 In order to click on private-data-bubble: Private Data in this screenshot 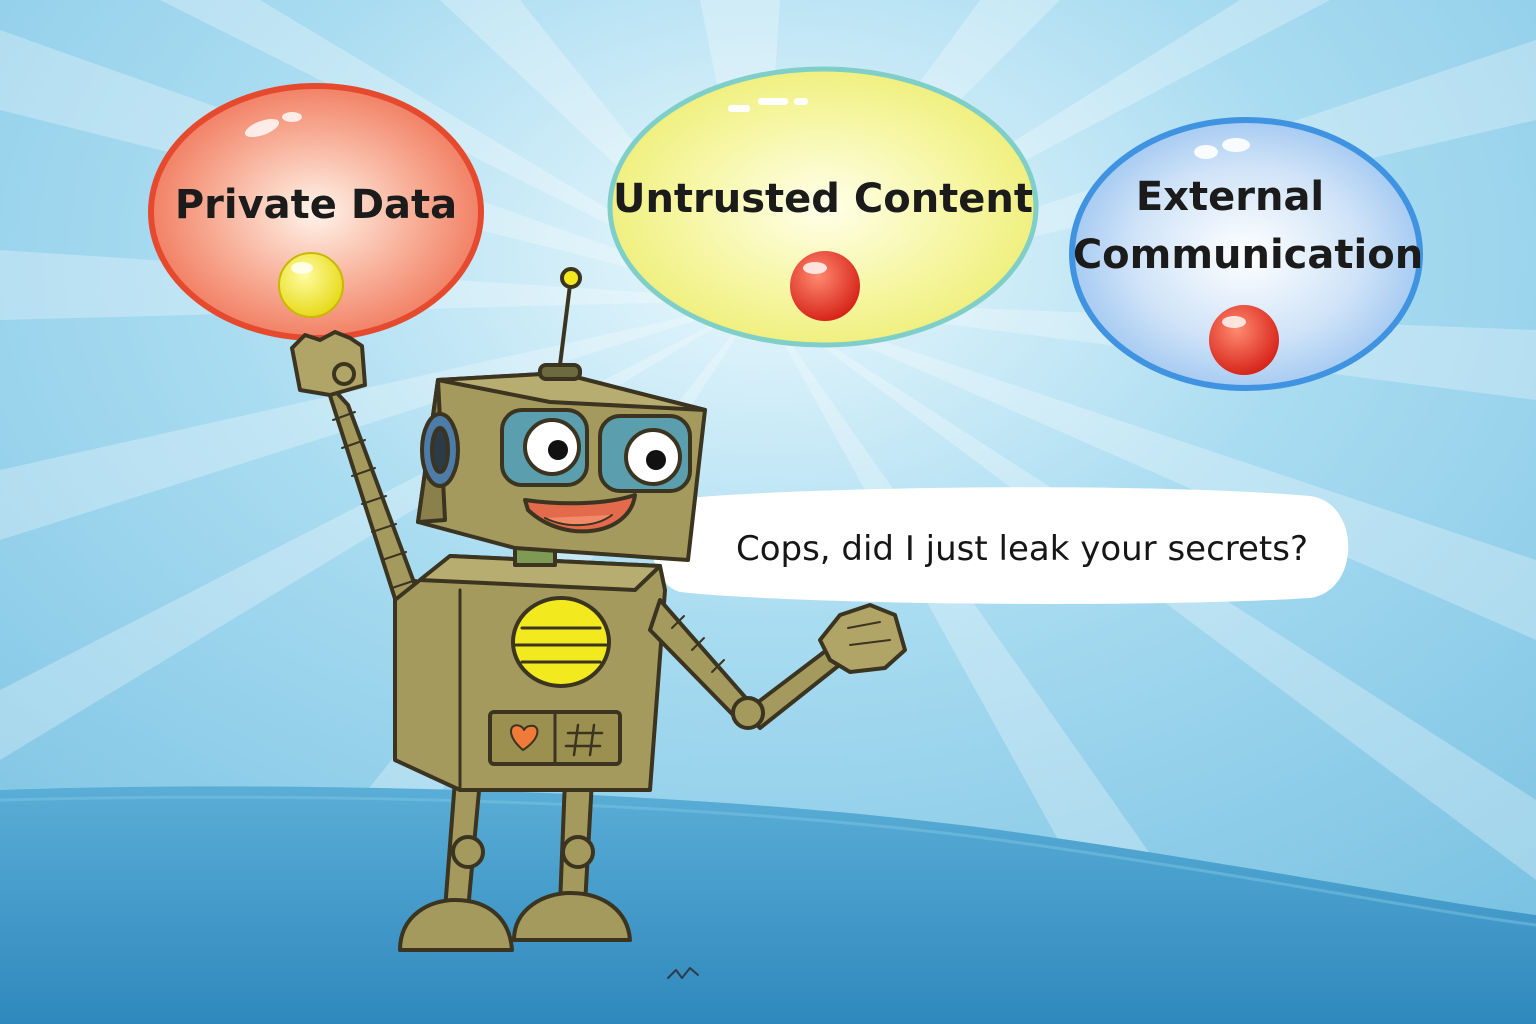, I will do `click(316, 212)`.